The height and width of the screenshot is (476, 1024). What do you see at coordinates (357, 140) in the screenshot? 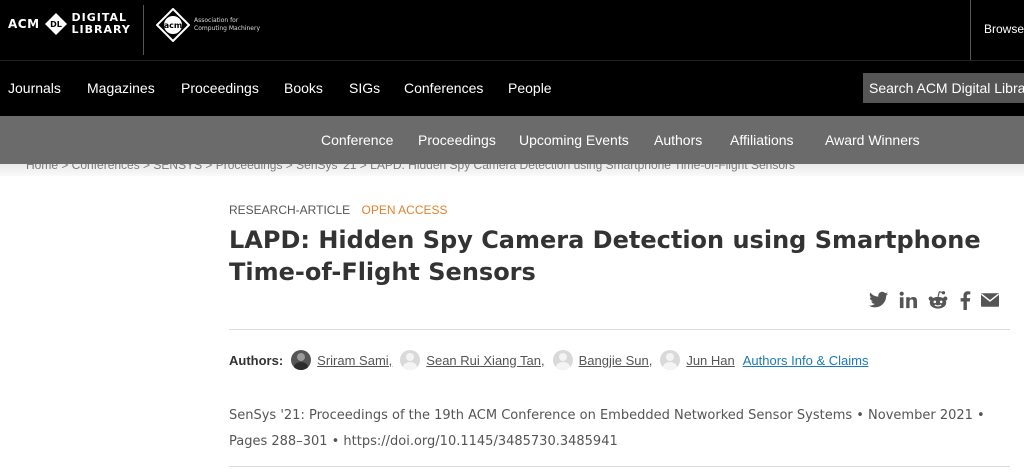
I see `subnav-conference: Conference` at bounding box center [357, 140].